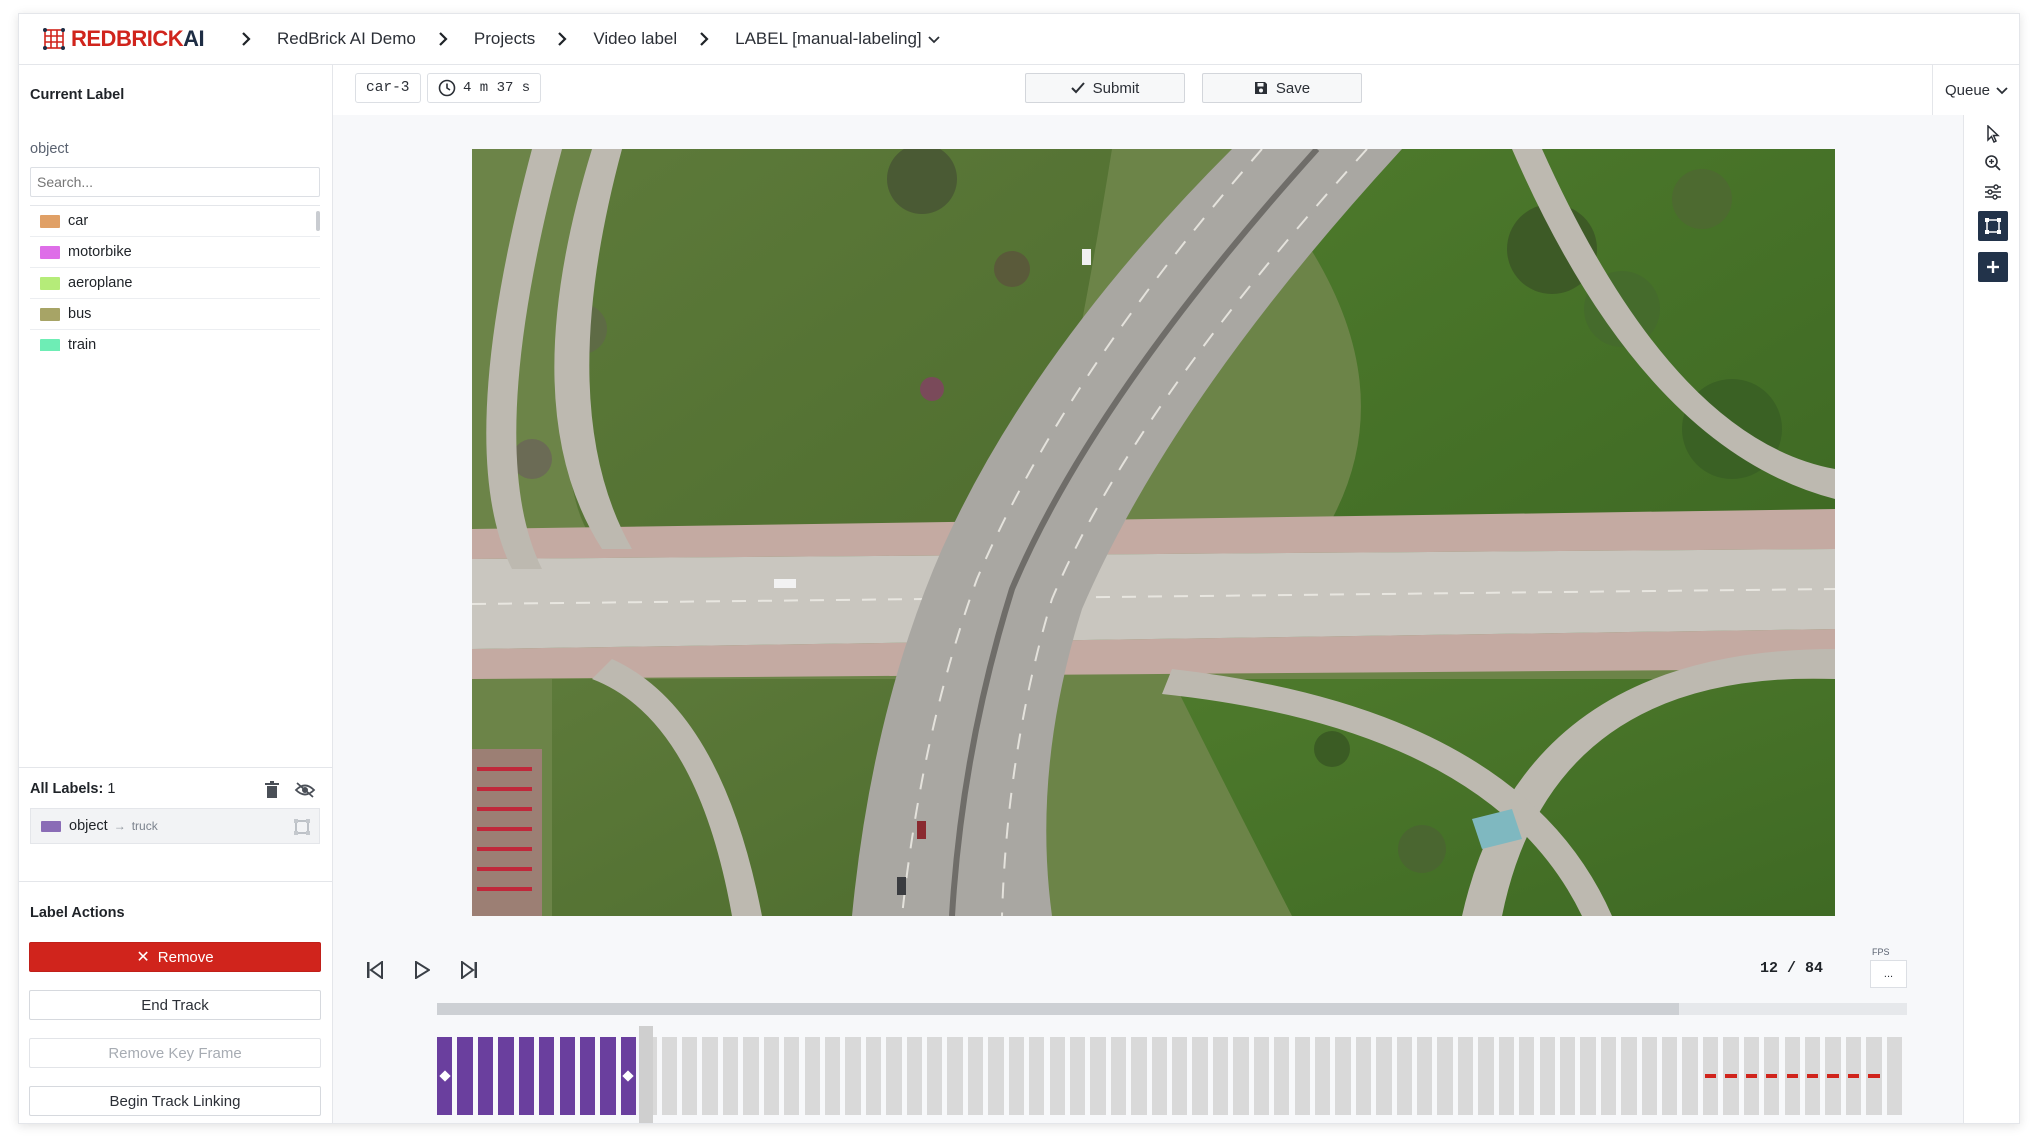 The height and width of the screenshot is (1145, 2036). I want to click on class-search-input, so click(175, 182).